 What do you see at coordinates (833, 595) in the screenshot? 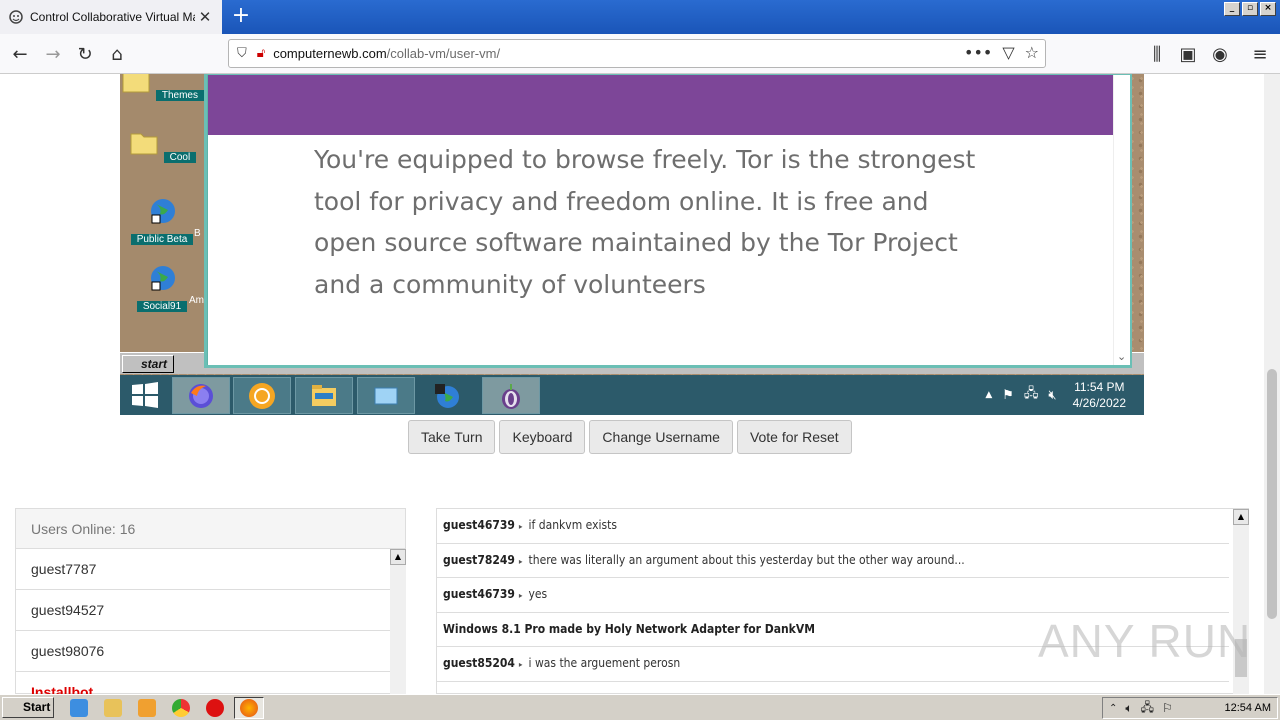
I see `chat-message: guest46739 ▸ yes` at bounding box center [833, 595].